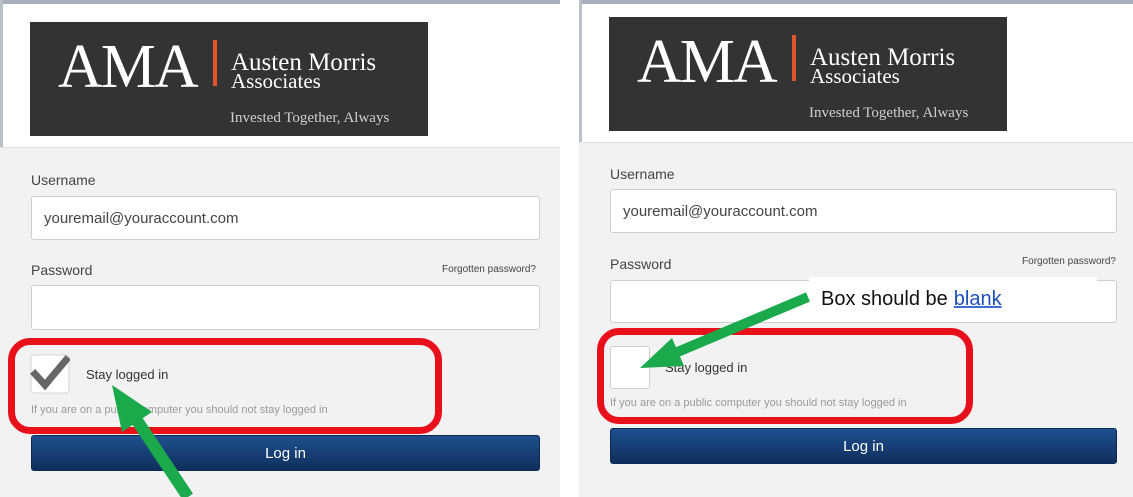 This screenshot has height=497, width=1133. I want to click on annotation-callout: Box should be blank, so click(953, 299).